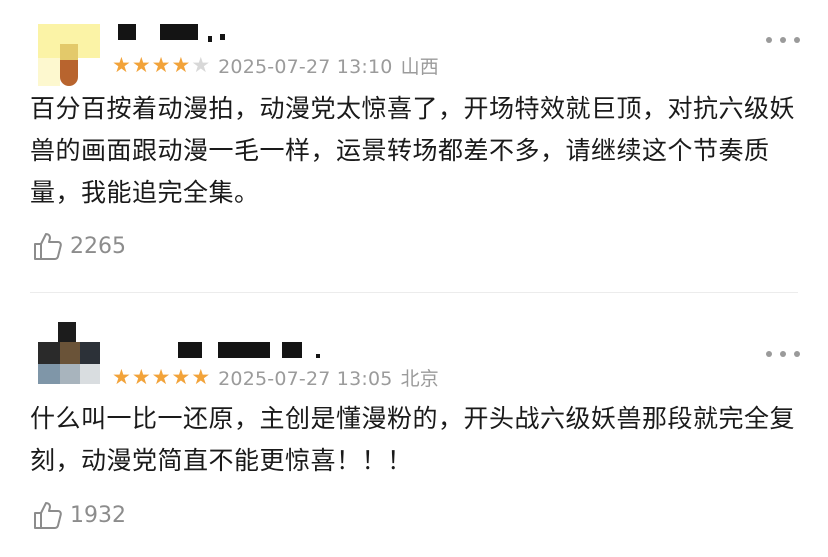 This screenshot has height=557, width=828. Describe the element at coordinates (305, 66) in the screenshot. I see `review-date: 2025-07-27 13:10` at that location.